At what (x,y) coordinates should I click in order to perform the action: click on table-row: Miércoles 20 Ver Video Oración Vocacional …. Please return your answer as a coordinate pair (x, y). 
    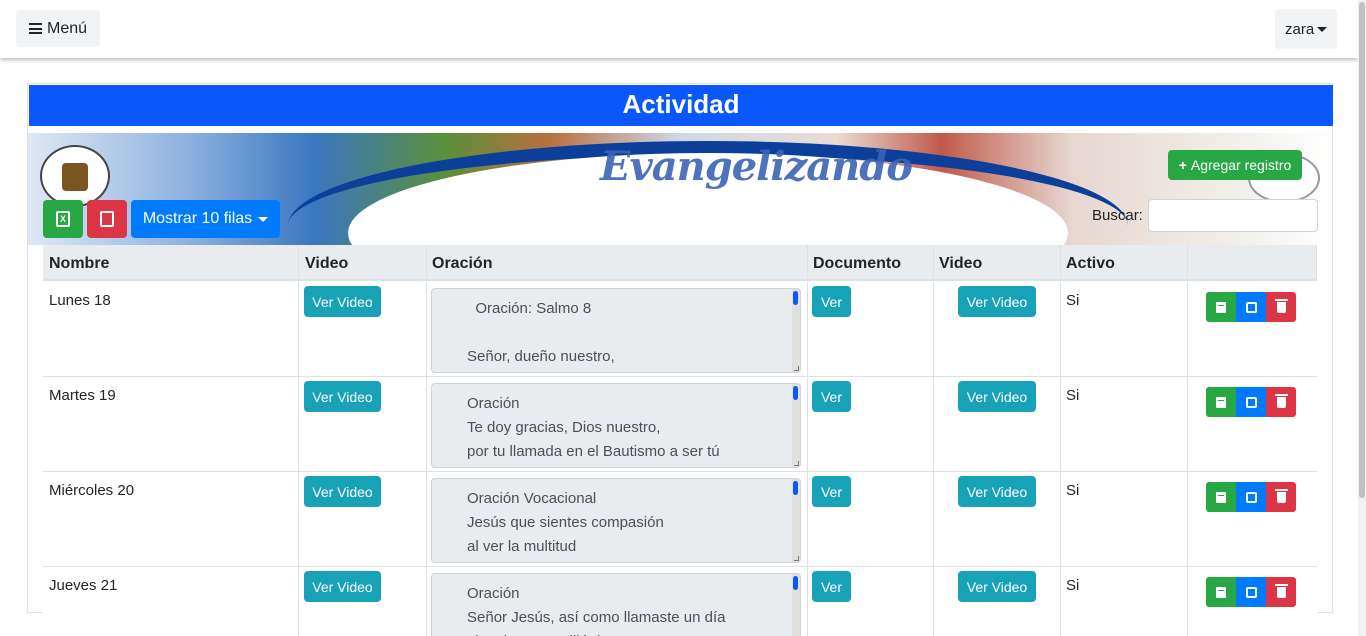
    Looking at the image, I should click on (680, 519).